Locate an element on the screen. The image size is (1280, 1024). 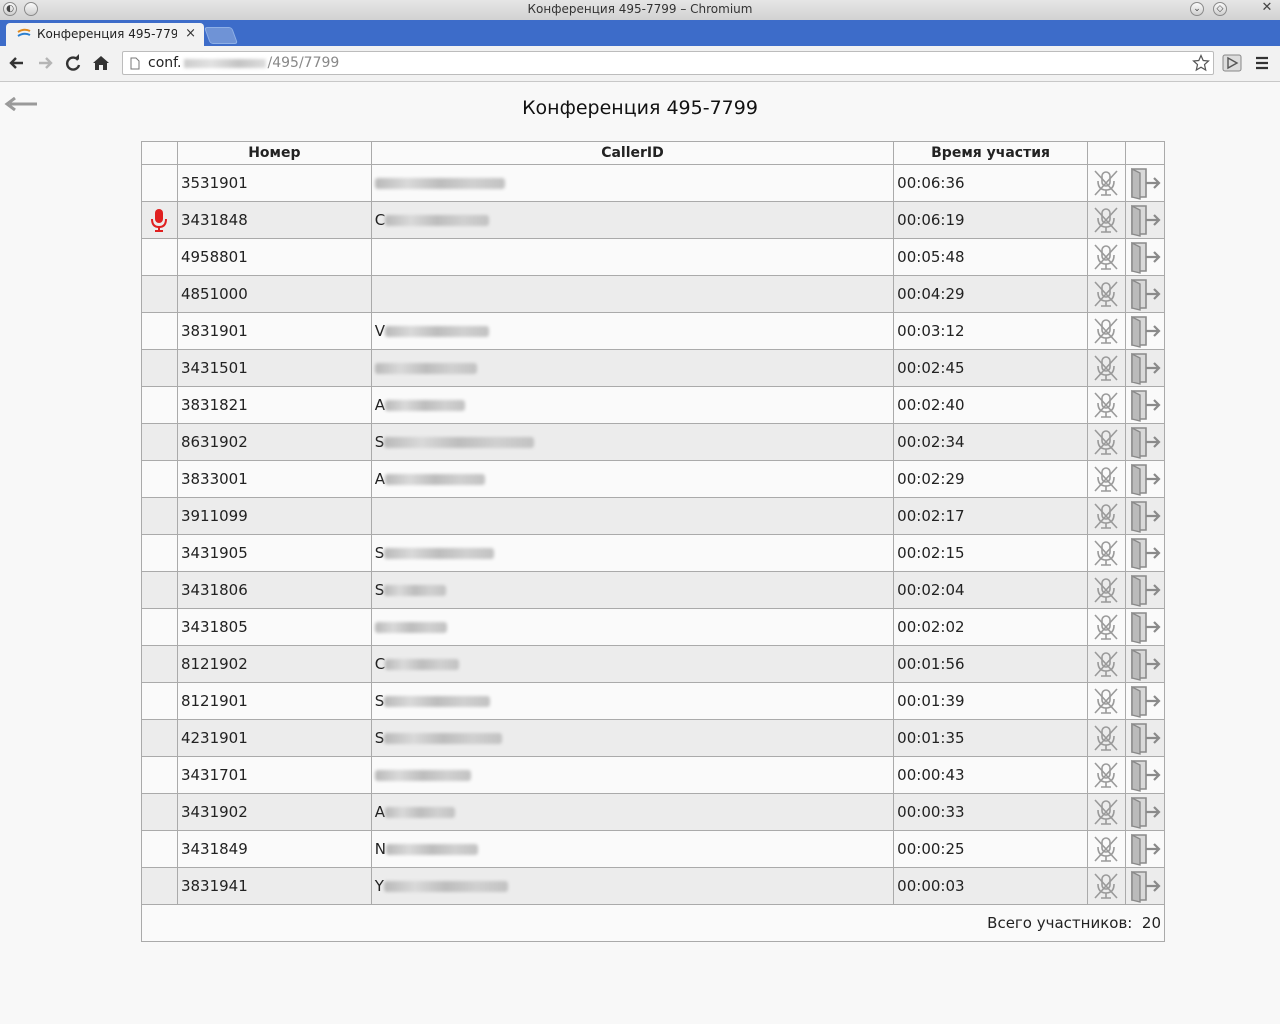
callerid-visible-char: C is located at coordinates (380, 220).